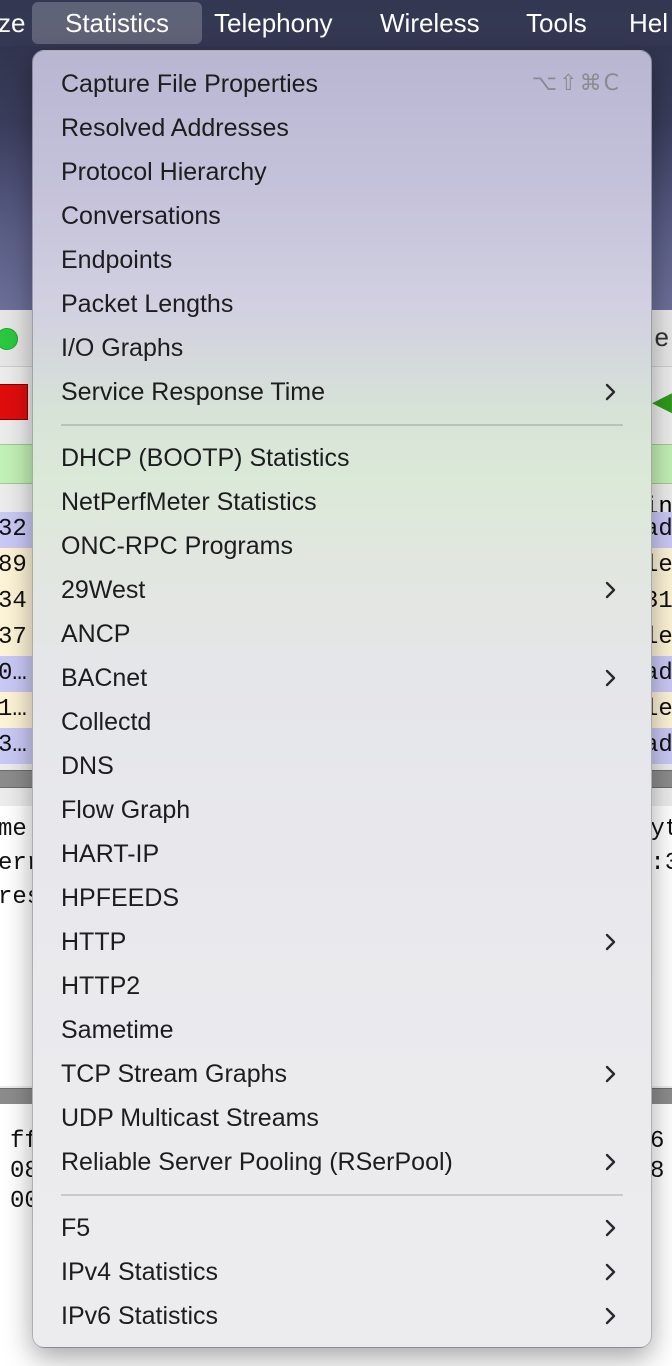  I want to click on detail-line: me, so click(13, 829).